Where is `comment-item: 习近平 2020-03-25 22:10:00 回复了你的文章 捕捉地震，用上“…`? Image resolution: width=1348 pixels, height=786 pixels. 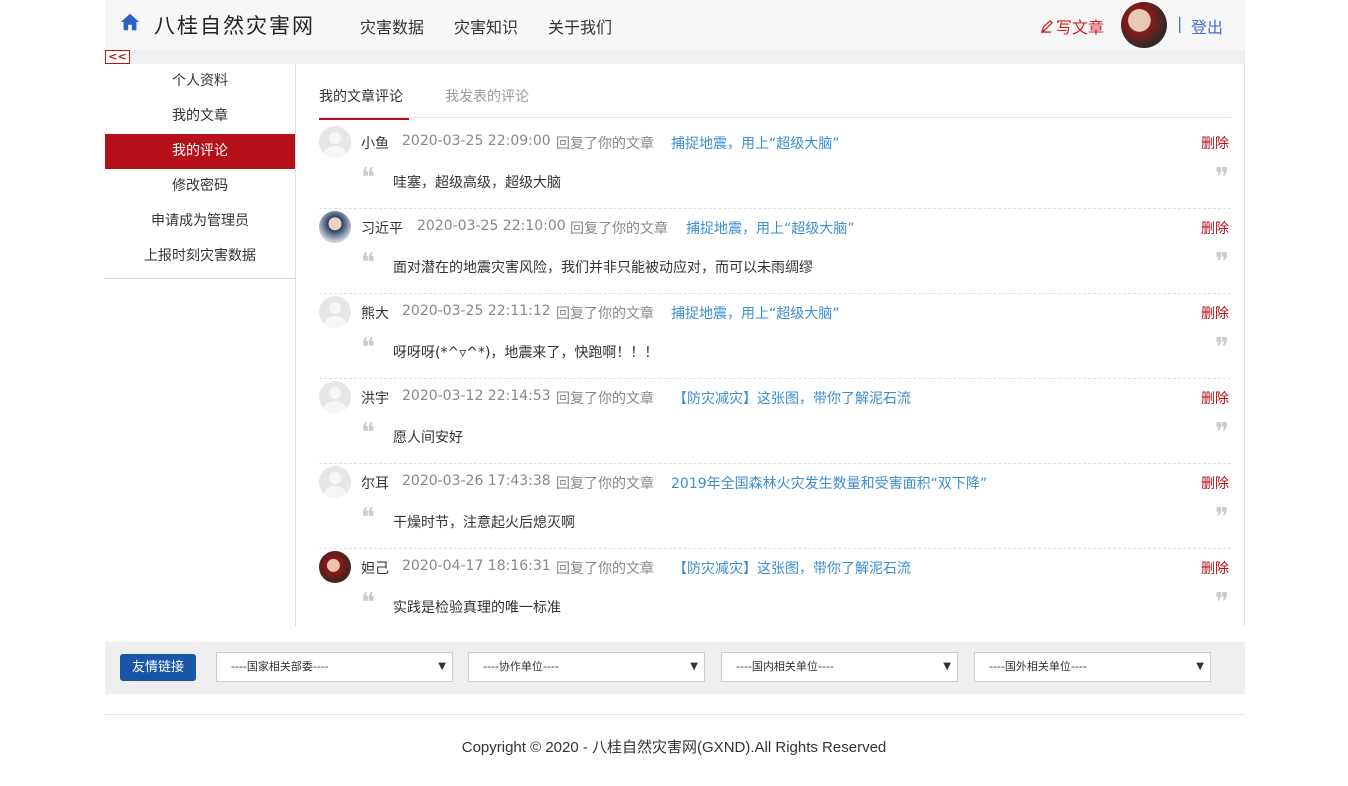
comment-item: 习近平 2020-03-25 22:10:00 回复了你的文章 捕捉地震，用上“… is located at coordinates (775, 251).